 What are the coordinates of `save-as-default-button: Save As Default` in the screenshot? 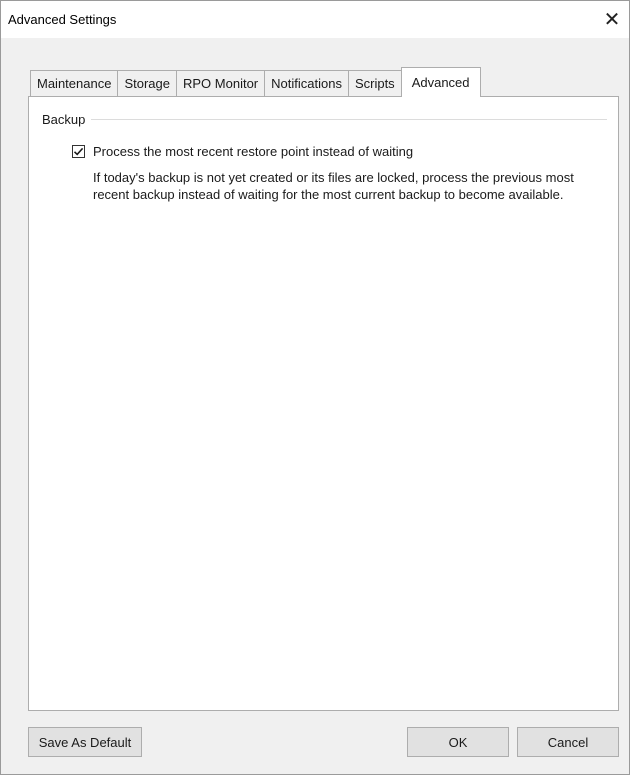 It's located at (85, 742).